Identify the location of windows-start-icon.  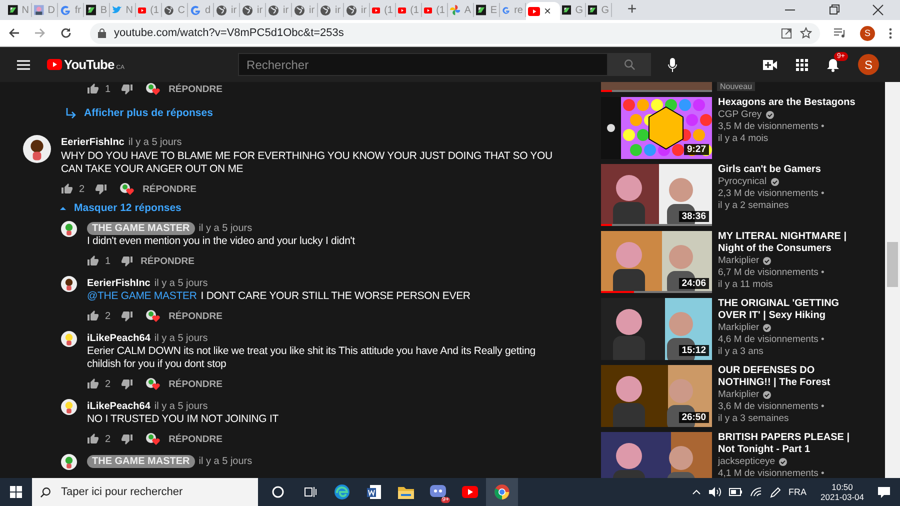
(16, 492).